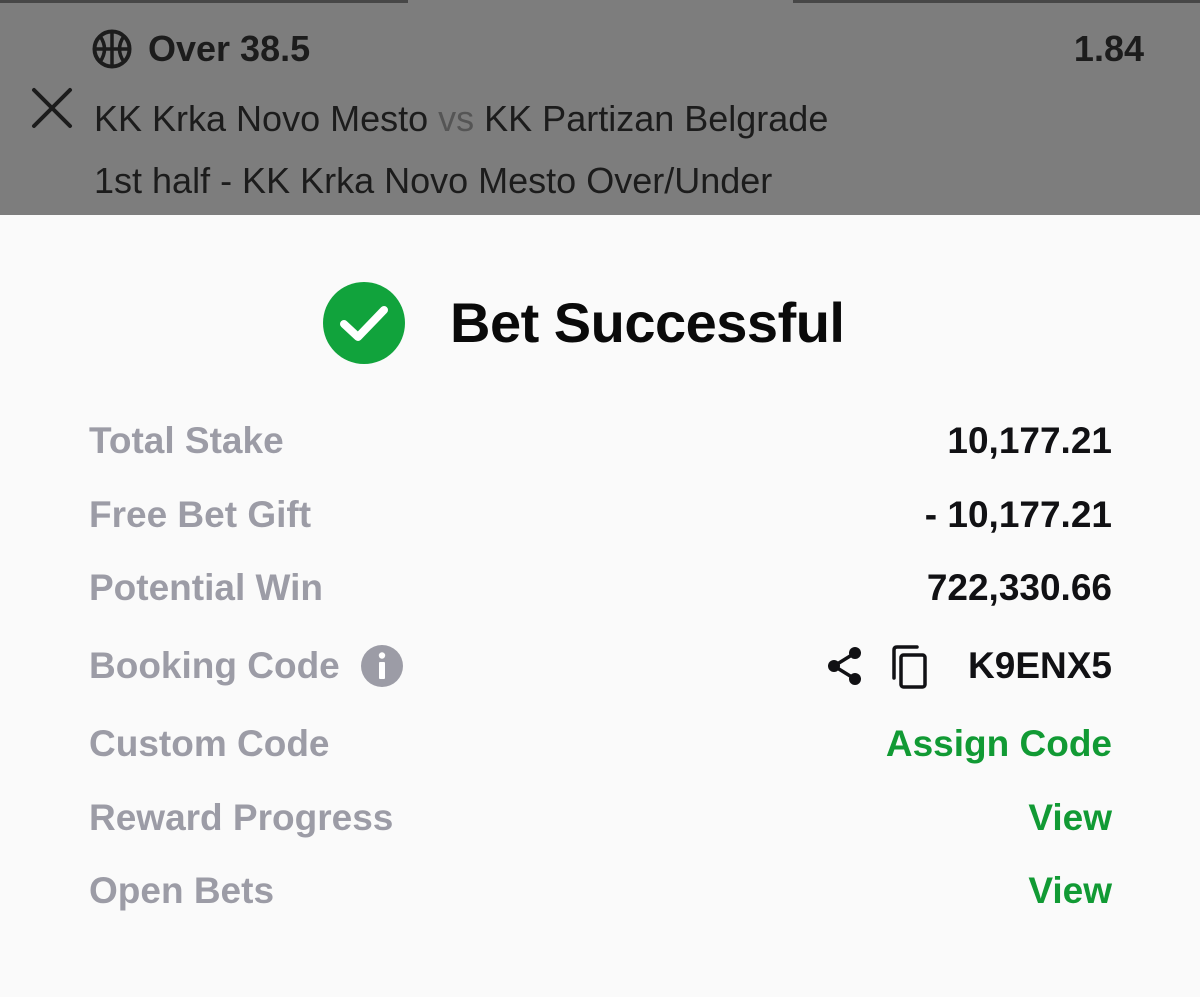  Describe the element at coordinates (186, 440) in the screenshot. I see `total-stake-label: Total Stake` at that location.